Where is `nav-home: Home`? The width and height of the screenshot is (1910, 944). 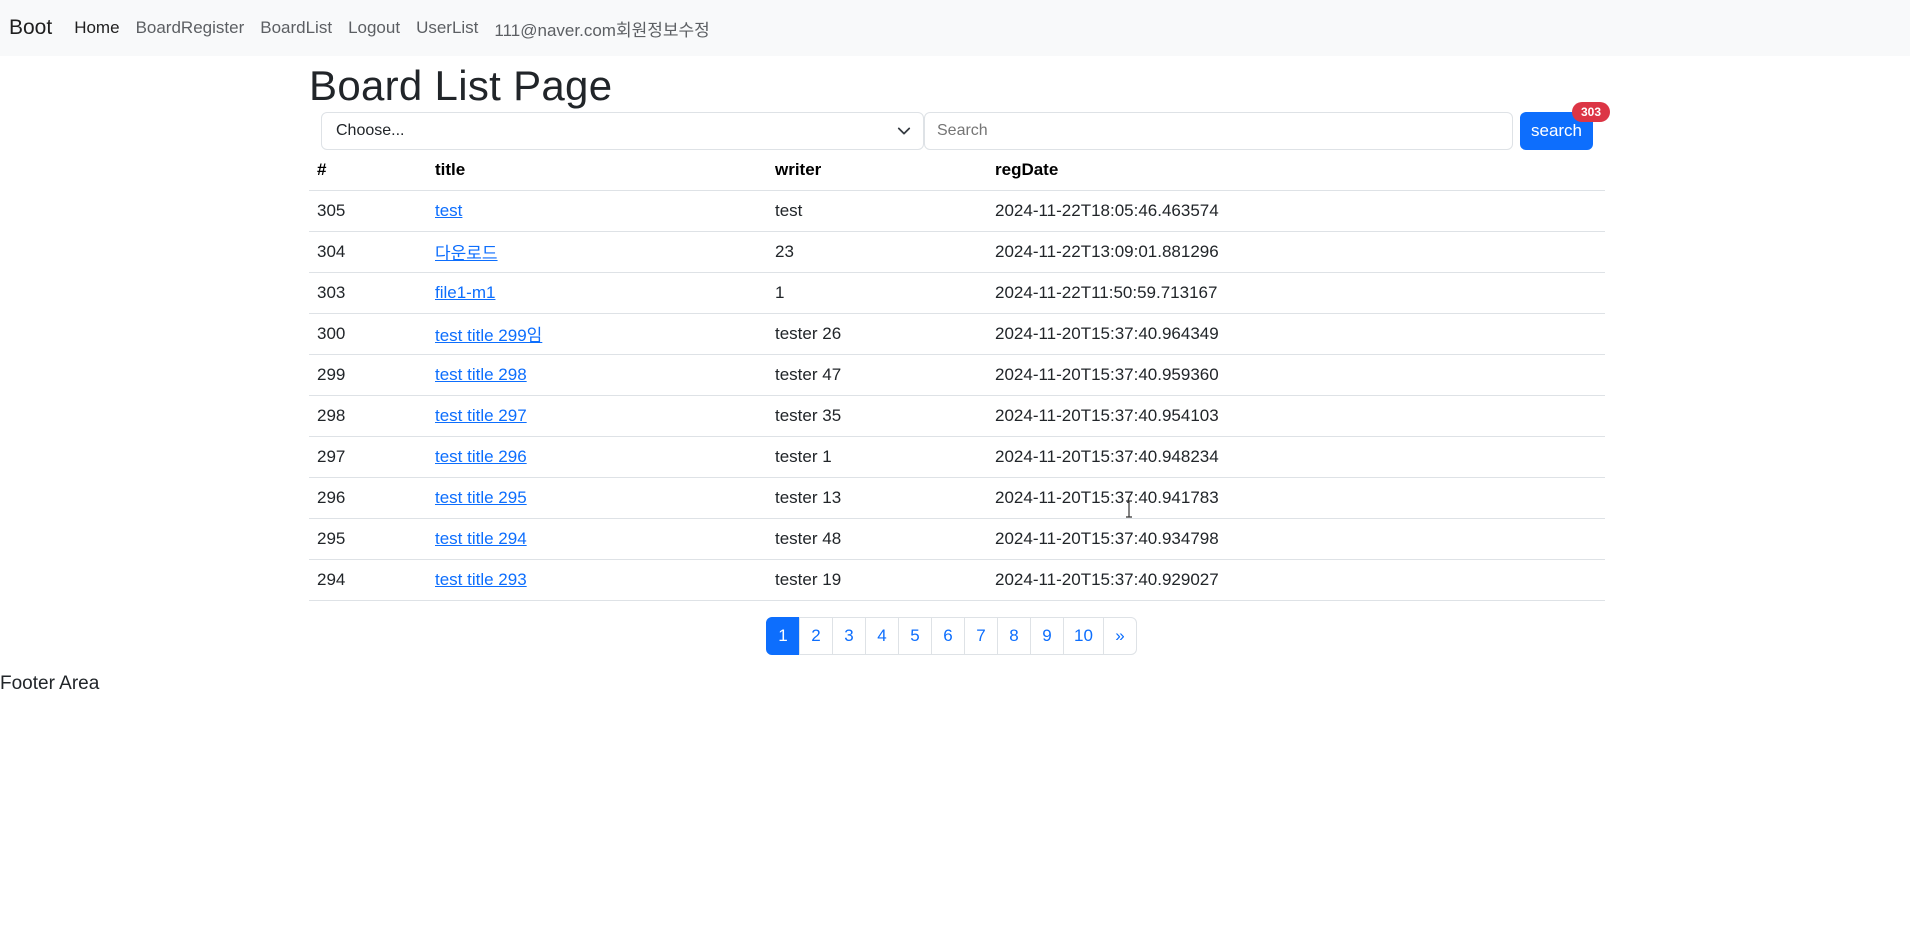 nav-home: Home is located at coordinates (96, 28).